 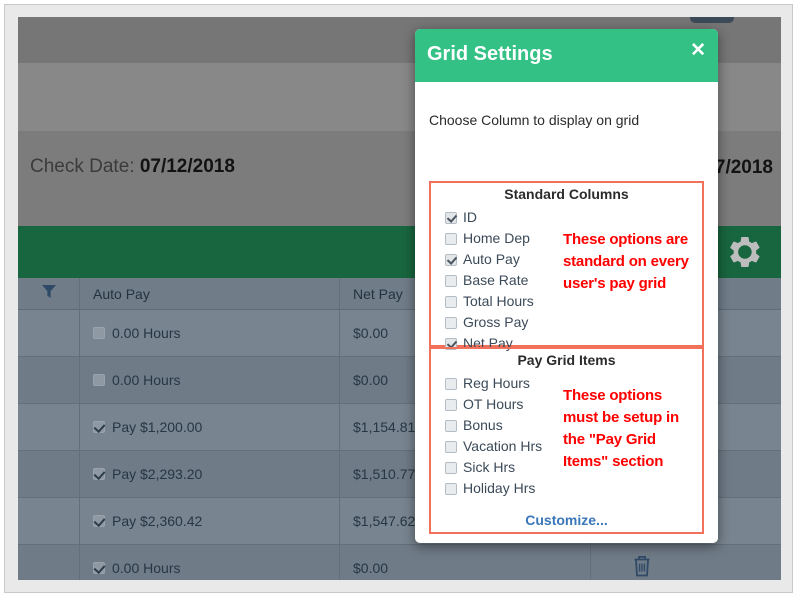 I want to click on pay-grid-item-option-label: Reg Hours, so click(x=496, y=383).